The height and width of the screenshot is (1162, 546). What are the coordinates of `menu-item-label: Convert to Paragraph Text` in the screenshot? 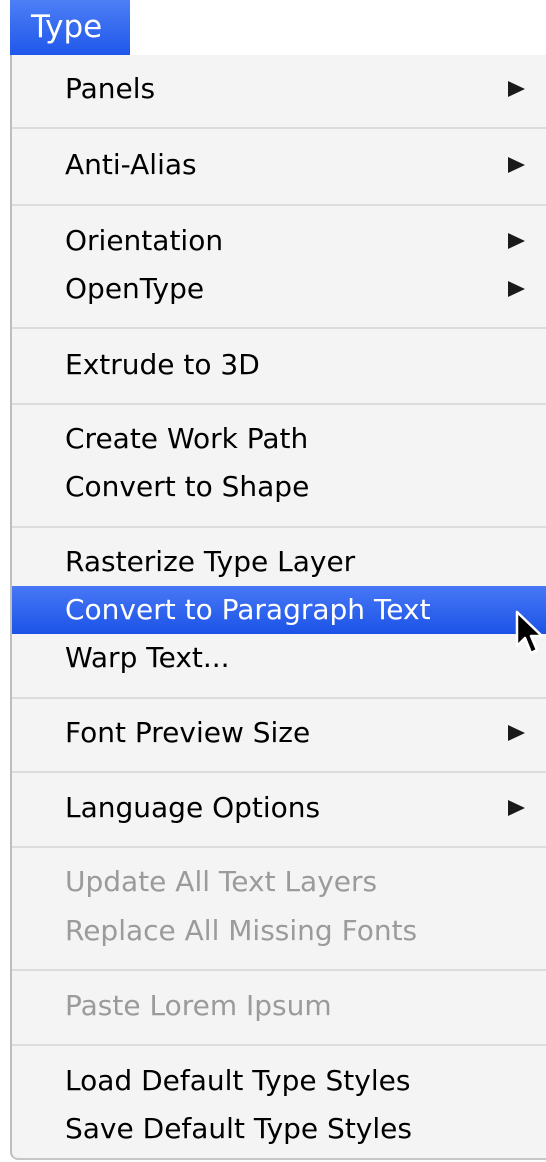 It's located at (248, 609).